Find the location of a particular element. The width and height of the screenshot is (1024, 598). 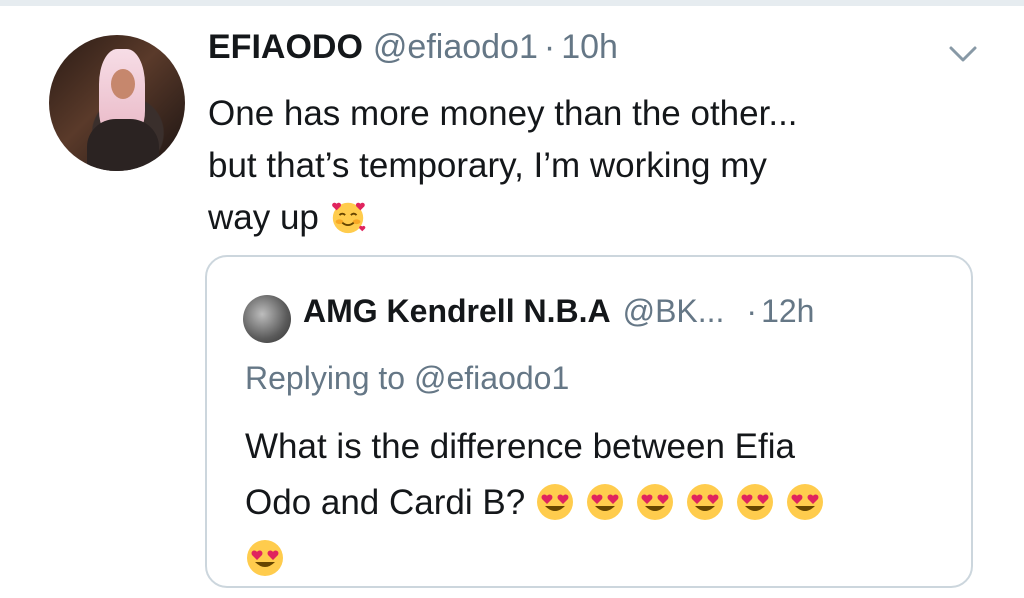

author-name: EFIAODO is located at coordinates (285, 47).